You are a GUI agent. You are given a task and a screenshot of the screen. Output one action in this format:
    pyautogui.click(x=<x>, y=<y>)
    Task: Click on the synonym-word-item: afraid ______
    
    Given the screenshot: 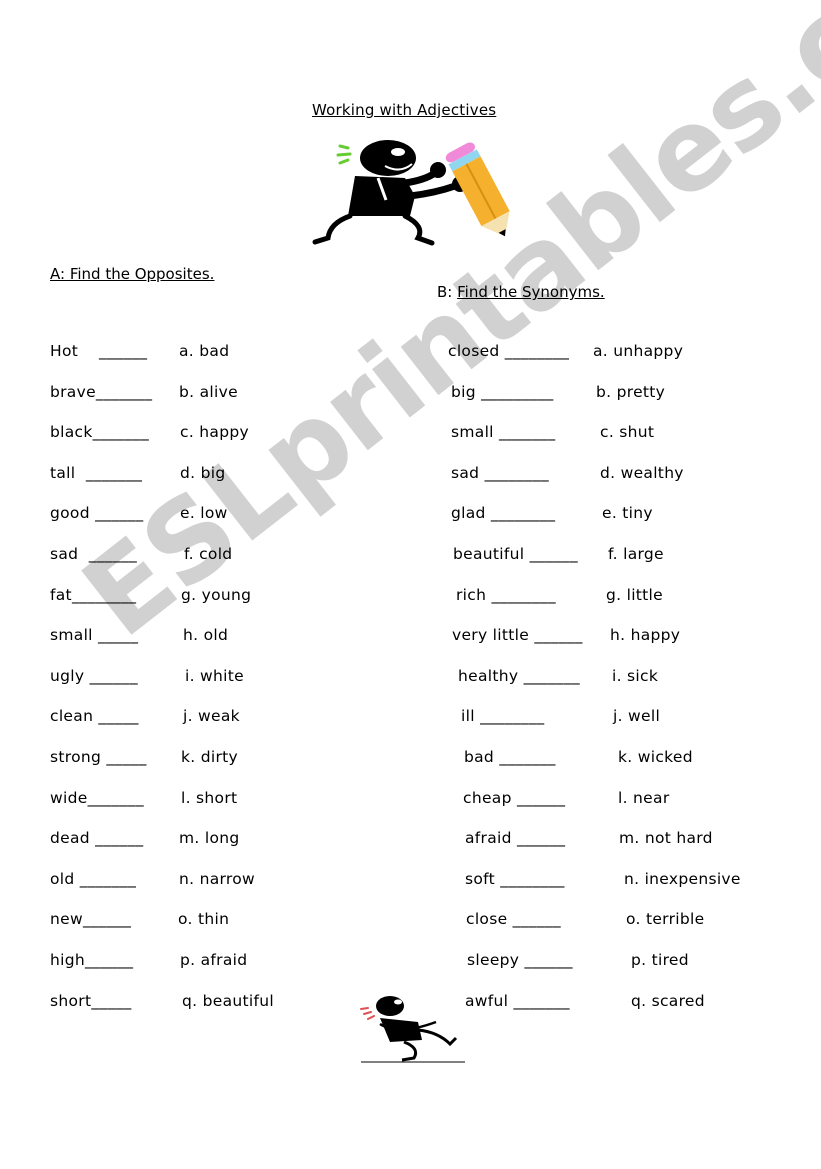 What is the action you would take?
    pyautogui.click(x=515, y=838)
    